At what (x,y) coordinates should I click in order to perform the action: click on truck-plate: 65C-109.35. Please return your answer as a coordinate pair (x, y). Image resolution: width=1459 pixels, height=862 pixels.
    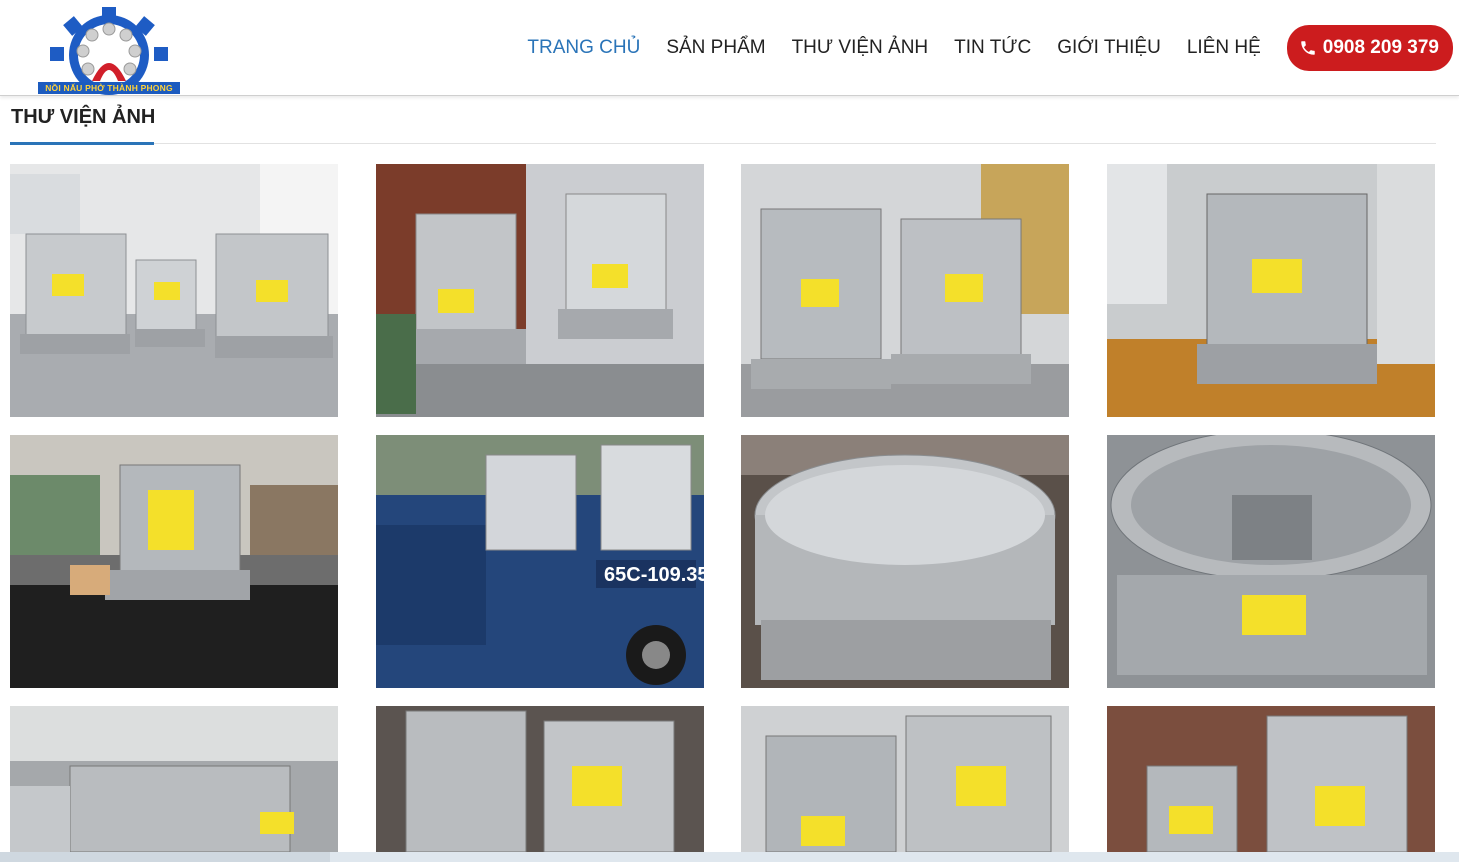
    Looking at the image, I should click on (654, 575).